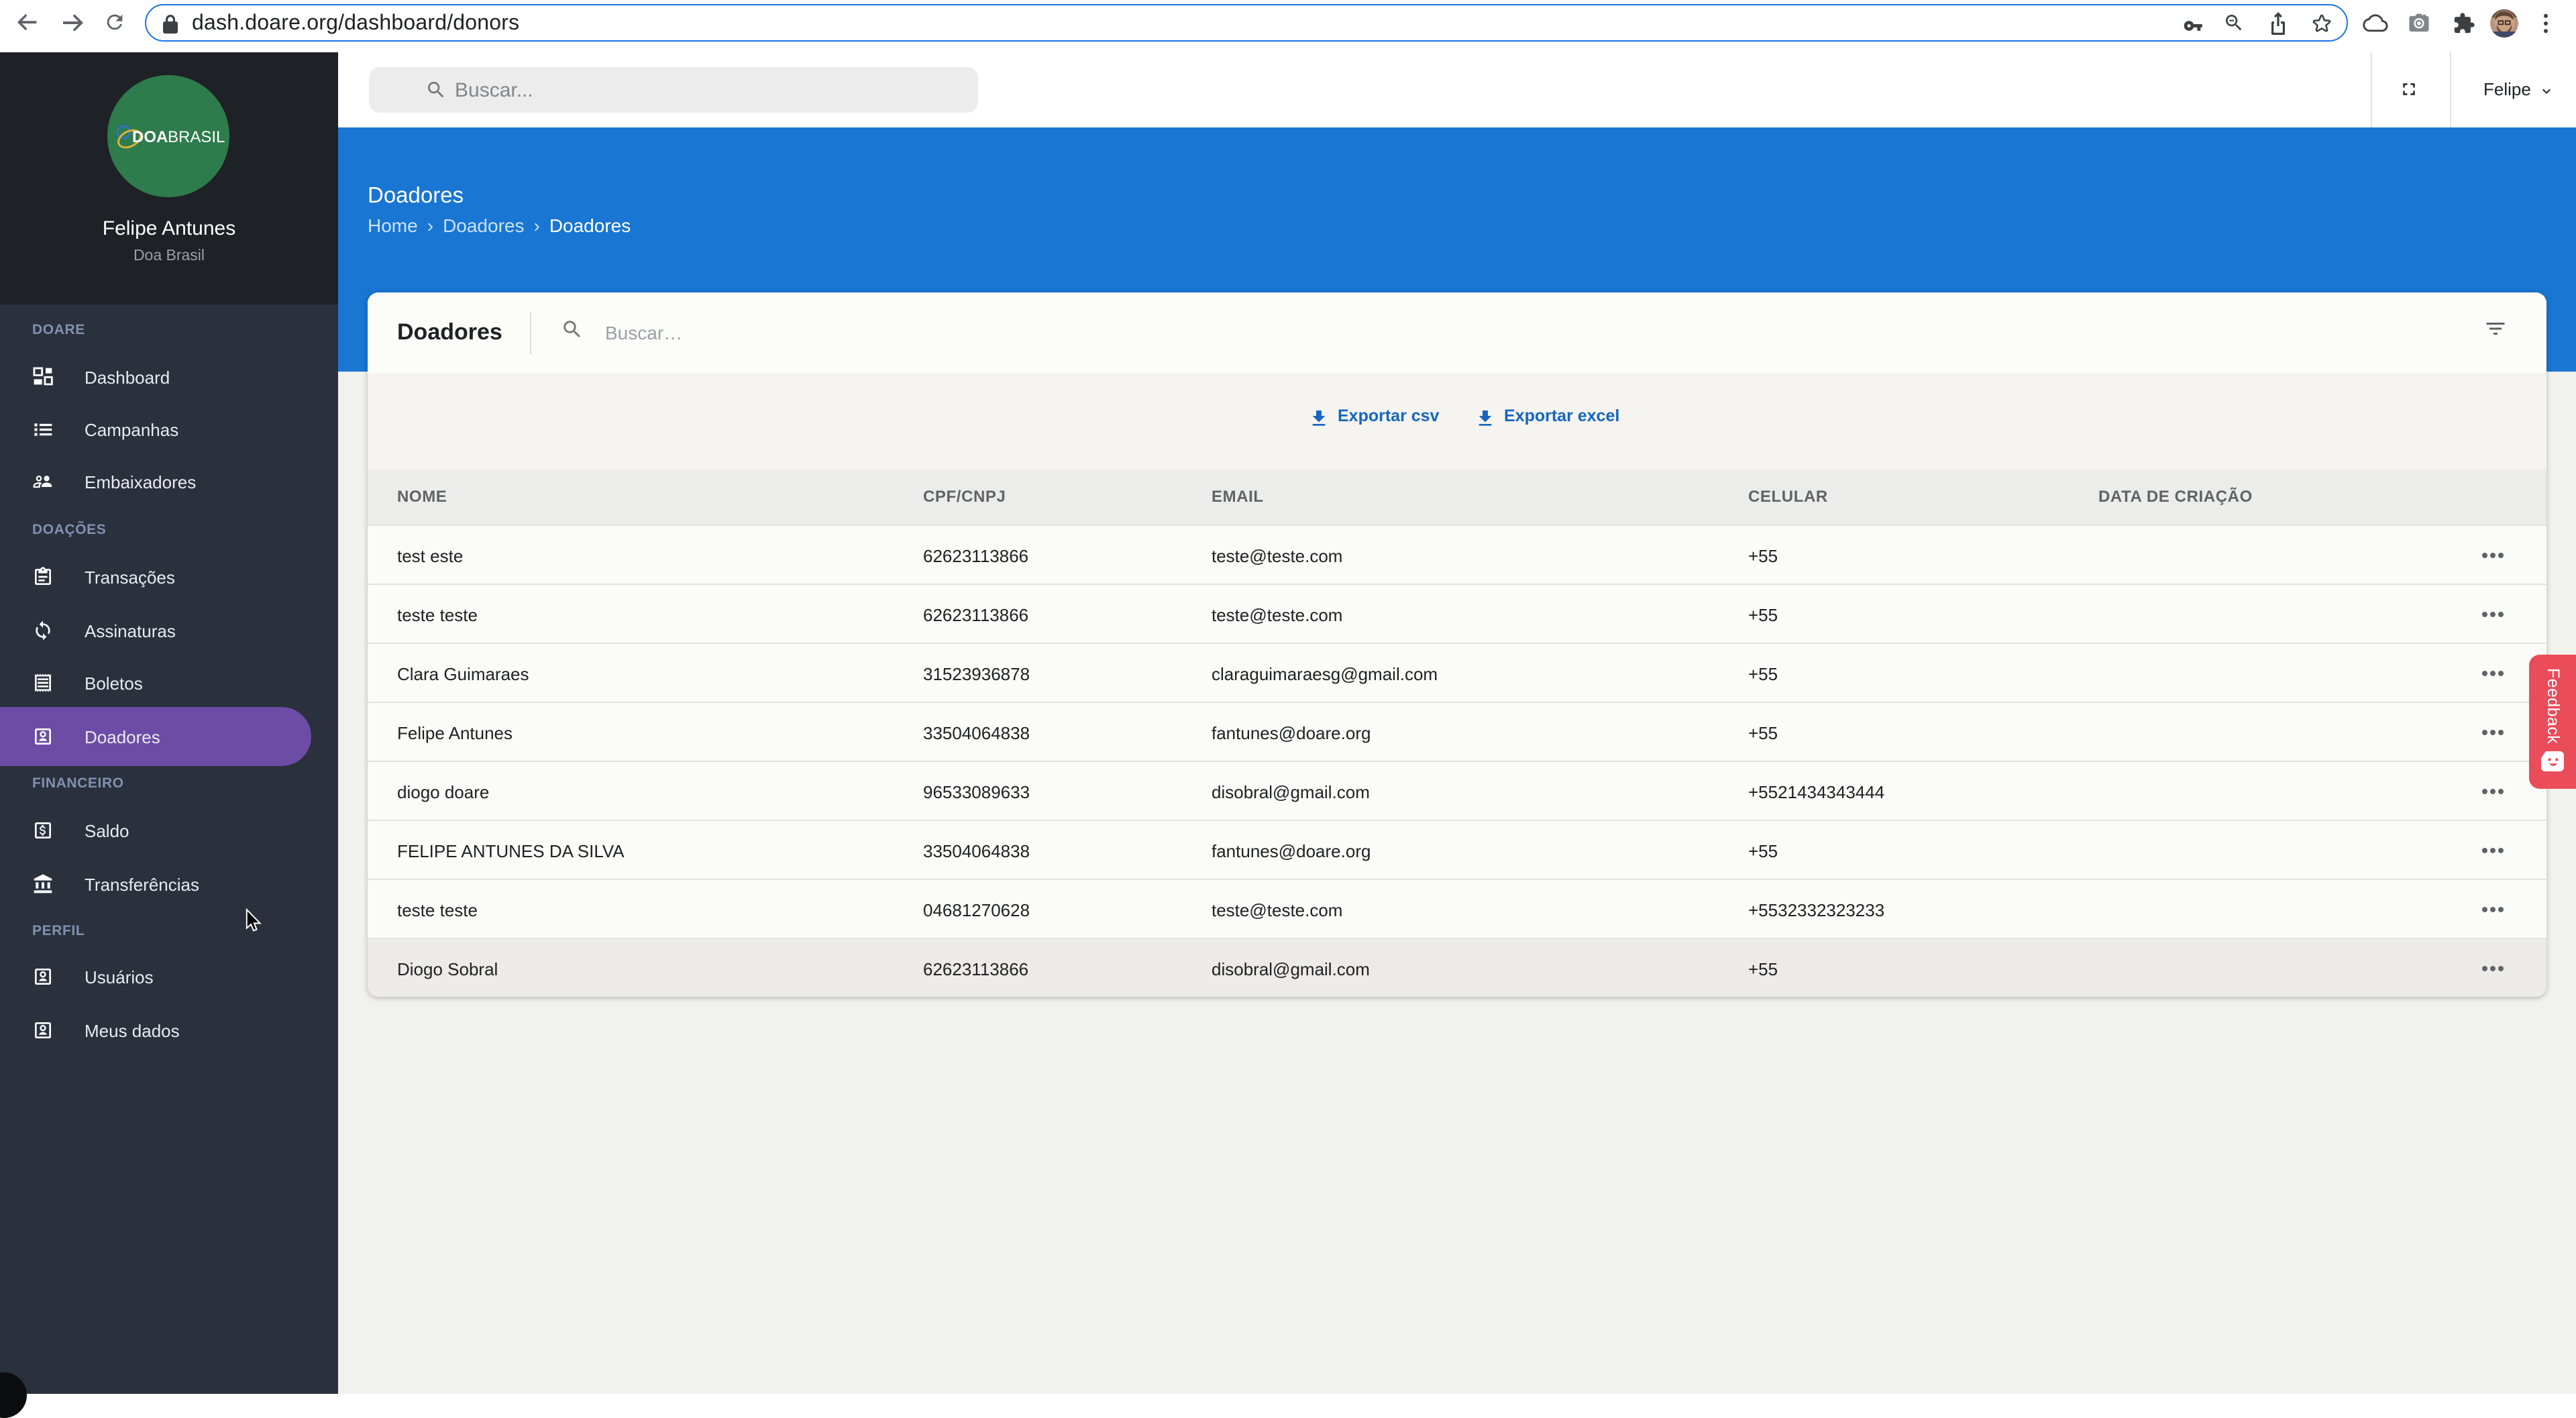  Describe the element at coordinates (150, 137) in the screenshot. I see `svg-text: DOA` at that location.